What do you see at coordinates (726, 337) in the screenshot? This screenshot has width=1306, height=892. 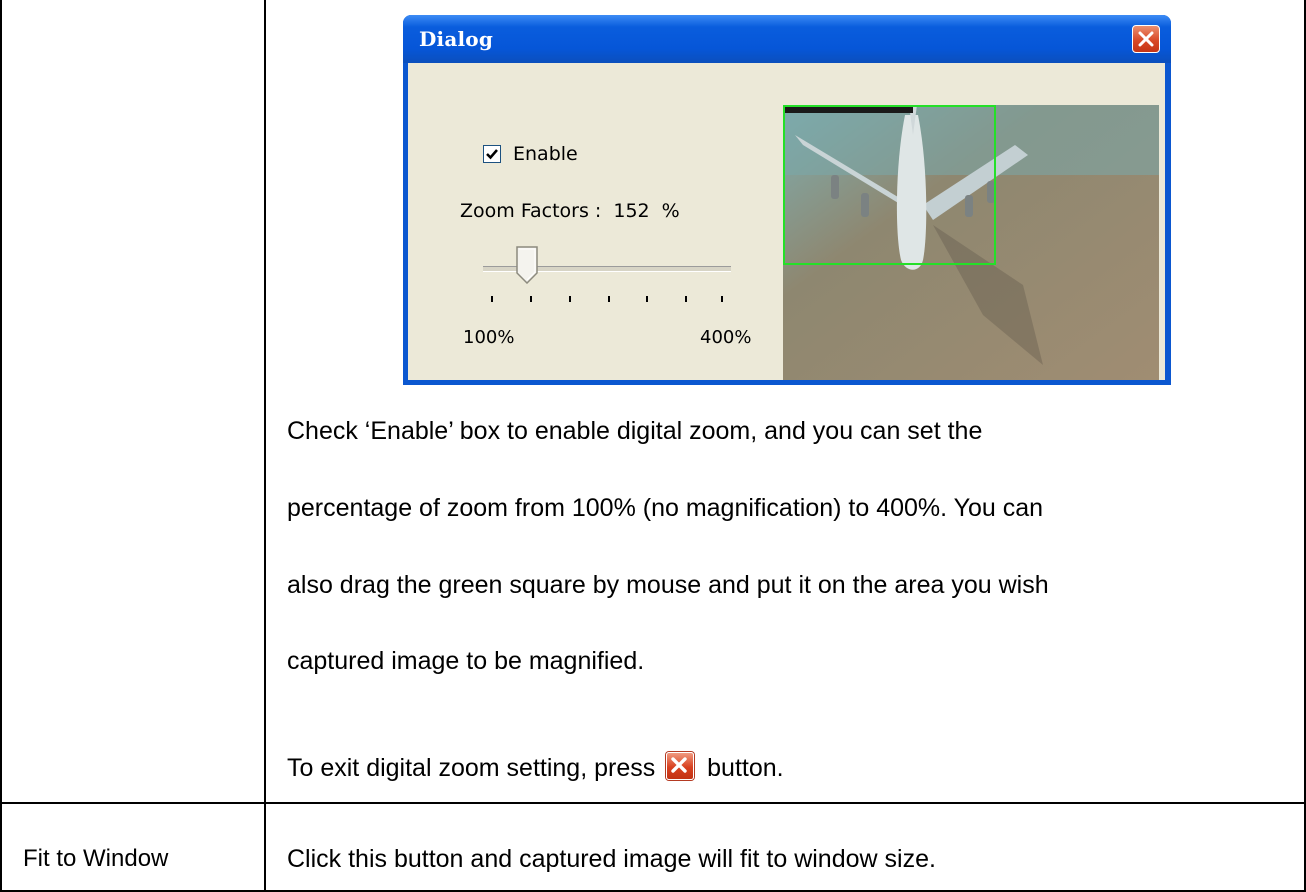 I see `slider-max-label: 400%` at bounding box center [726, 337].